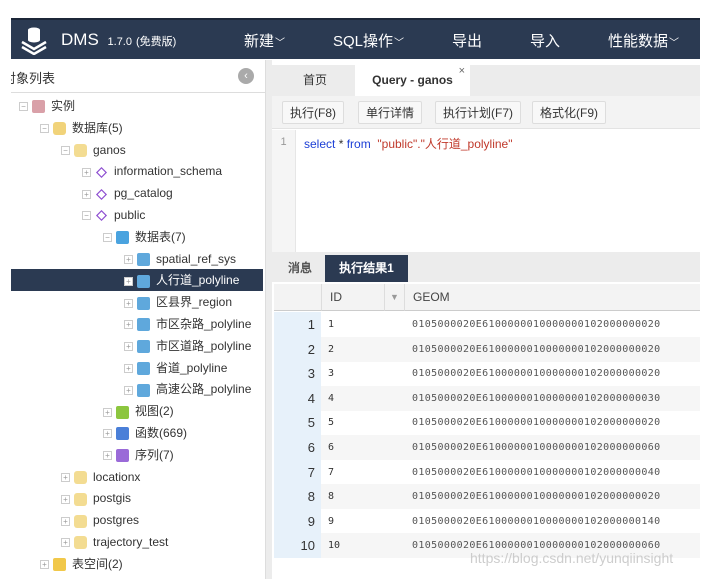 This screenshot has width=722, height=579. Describe the element at coordinates (536, 447) in the screenshot. I see `cell-geom: 0105000020E6100000010000000102000000060` at that location.